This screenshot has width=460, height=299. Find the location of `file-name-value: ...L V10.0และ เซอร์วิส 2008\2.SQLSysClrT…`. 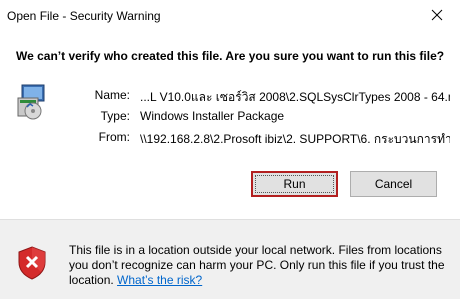

file-name-value: ...L V10.0และ เซอร์วิส 2008\2.SQLSysClrT… is located at coordinates (295, 97).